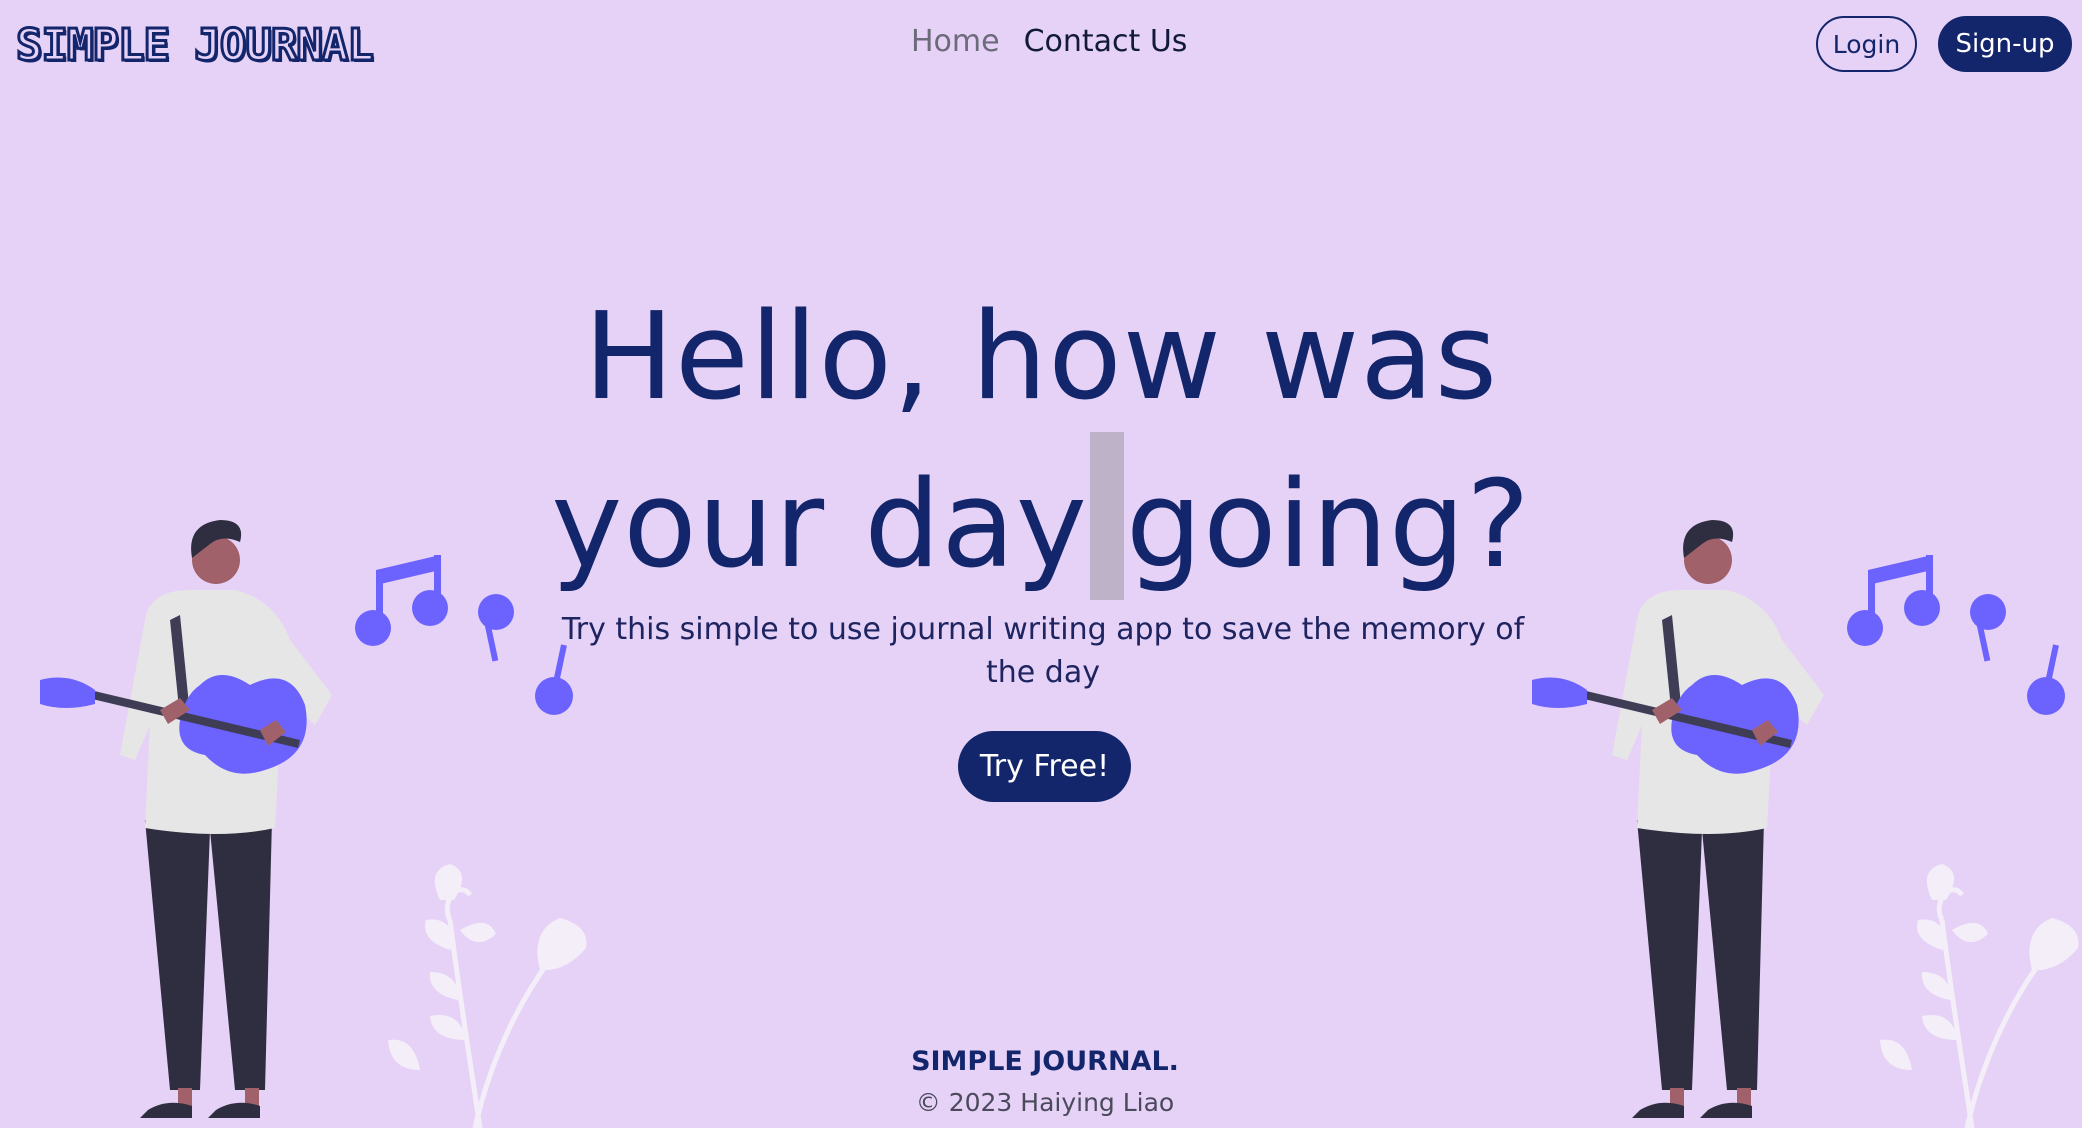 Image resolution: width=2082 pixels, height=1128 pixels. Describe the element at coordinates (955, 41) in the screenshot. I see `nav-home-link: Home` at that location.